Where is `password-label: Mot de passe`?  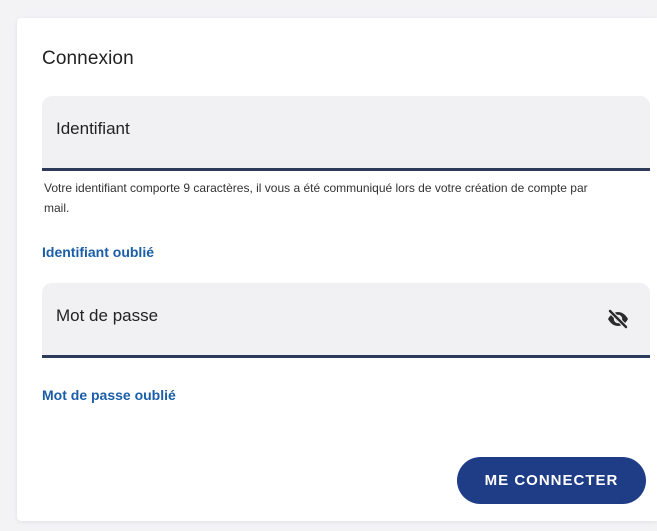 password-label: Mot de passe is located at coordinates (107, 315).